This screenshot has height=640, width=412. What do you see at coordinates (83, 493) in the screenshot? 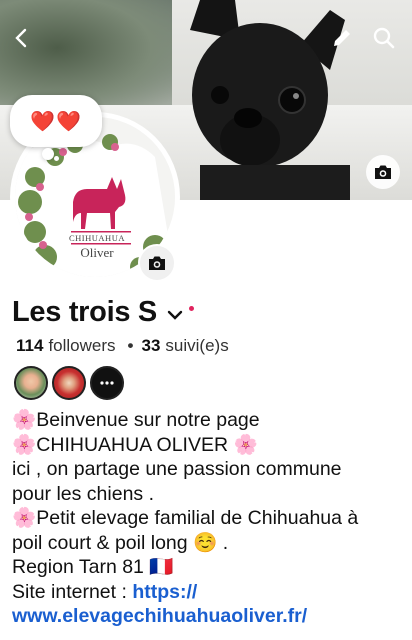
I see `bio-line: pour les chiens .` at bounding box center [83, 493].